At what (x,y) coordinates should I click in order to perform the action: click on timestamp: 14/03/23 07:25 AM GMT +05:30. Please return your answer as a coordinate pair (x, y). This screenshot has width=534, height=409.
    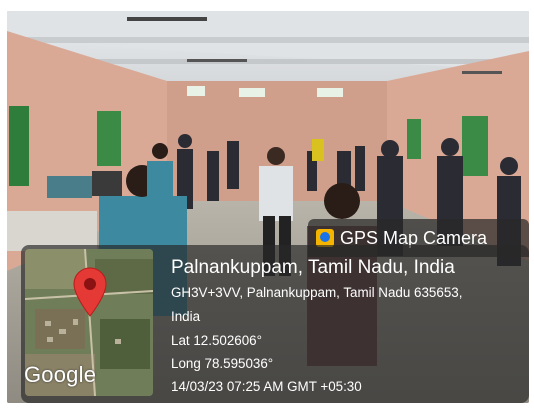
    Looking at the image, I should click on (266, 386).